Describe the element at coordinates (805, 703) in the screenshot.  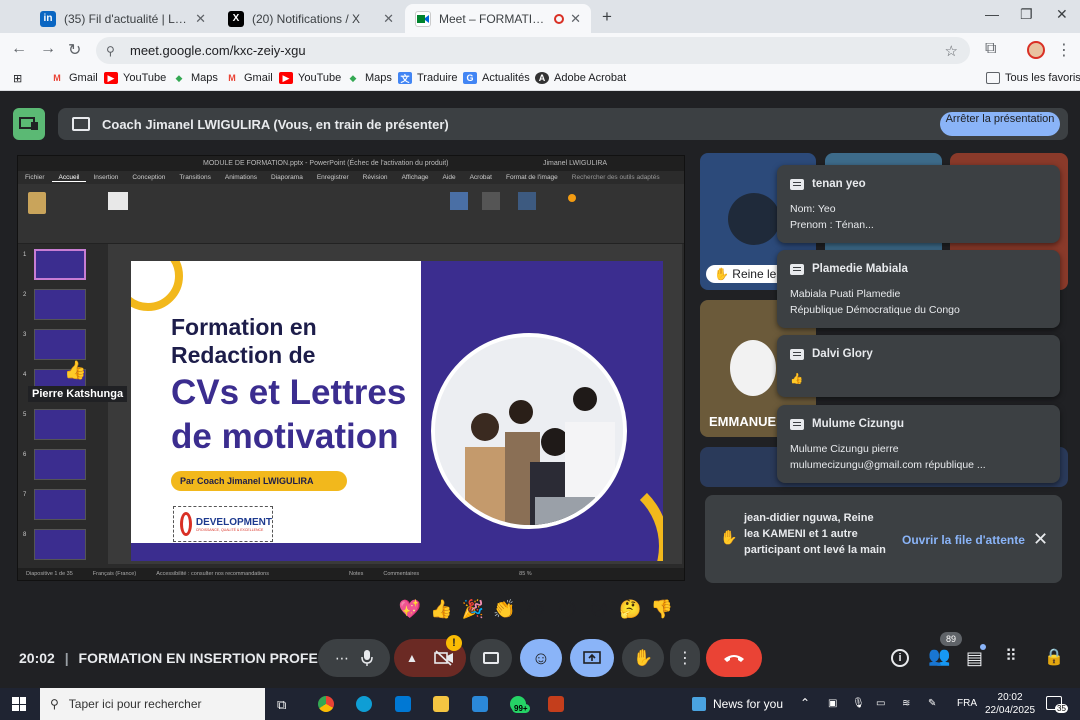
I see `chevron-up-icon: ⌃` at that location.